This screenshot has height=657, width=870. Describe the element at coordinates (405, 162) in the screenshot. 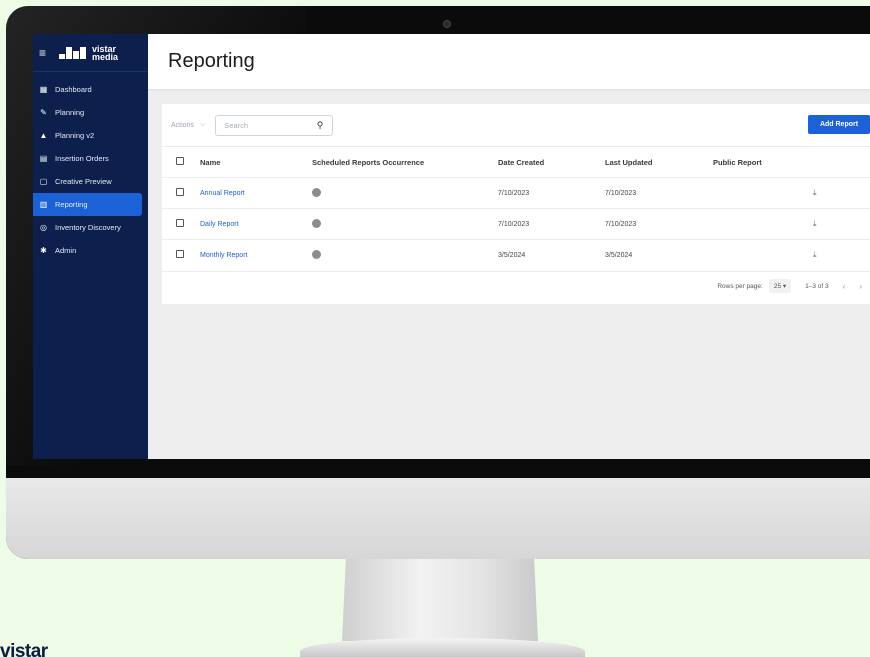

I see `column-header-scheduled: Scheduled Reports Occurrence` at that location.